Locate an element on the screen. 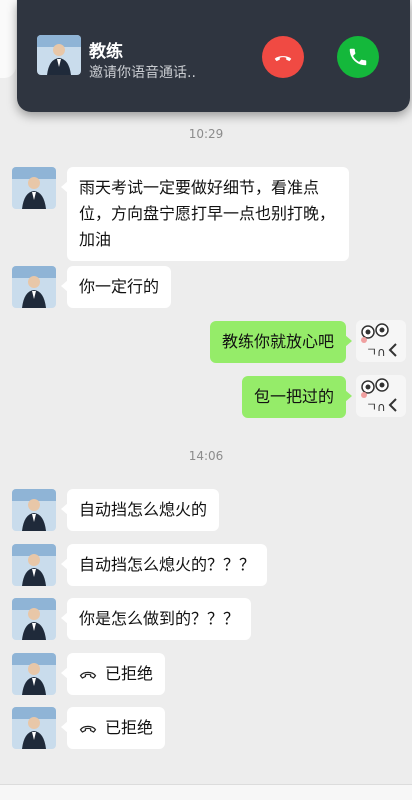 The height and width of the screenshot is (800, 412). call-subtitle: 邀请你语音通话.. is located at coordinates (142, 73).